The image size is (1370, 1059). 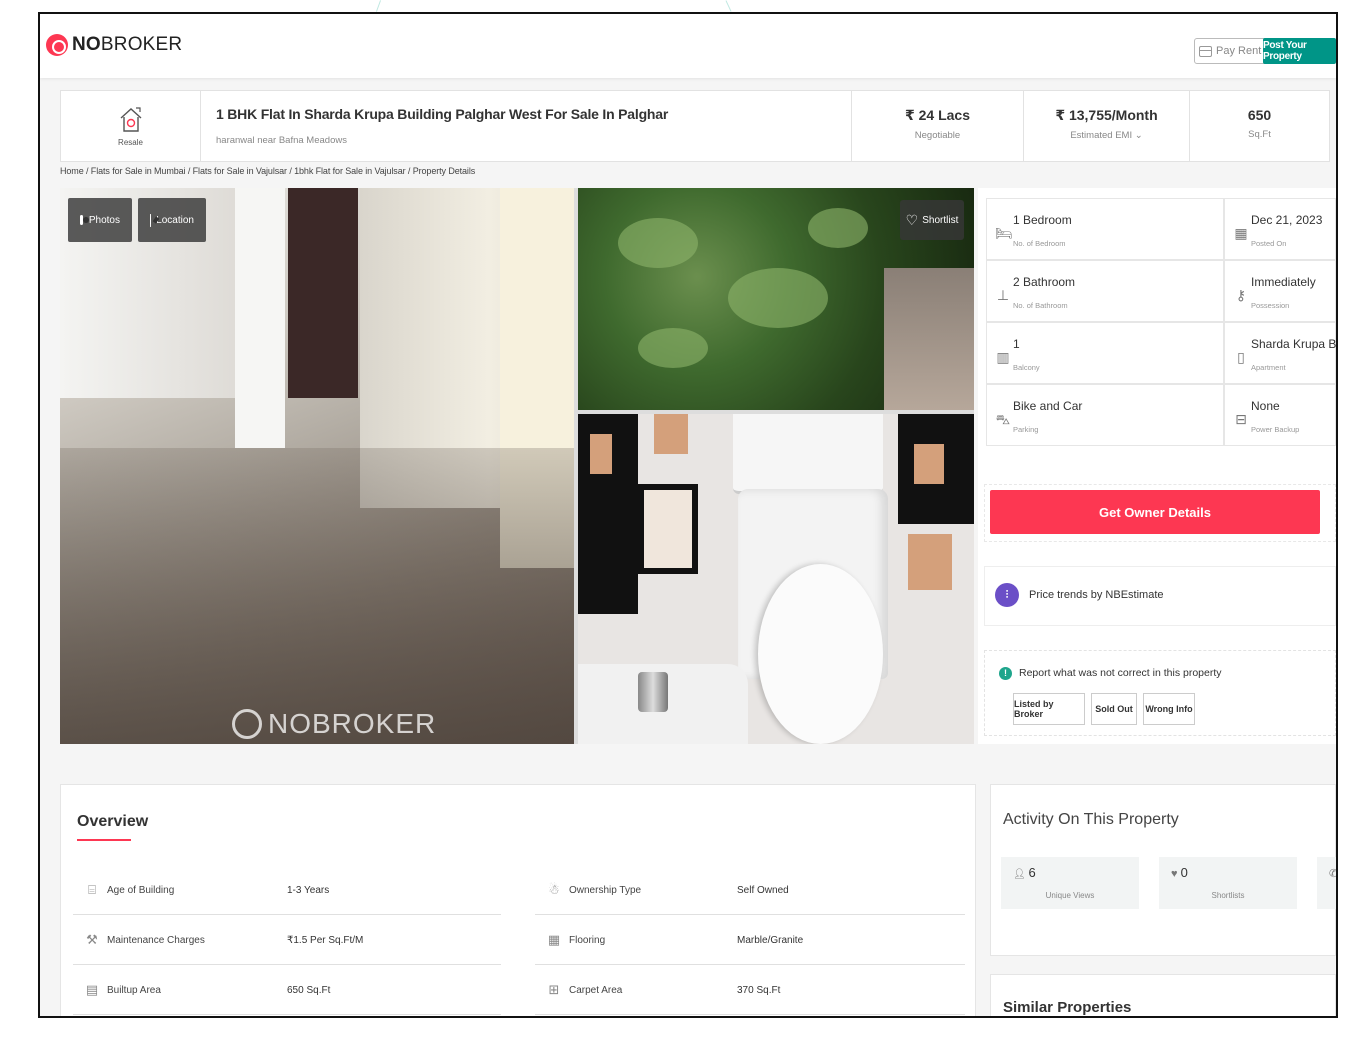 I want to click on builtup-icon: ▤, so click(x=92, y=989).